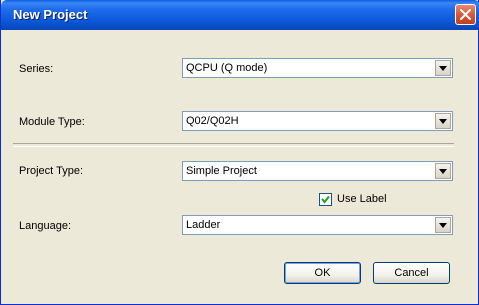 The height and width of the screenshot is (305, 479). I want to click on language-dropdown-arrow, so click(443, 225).